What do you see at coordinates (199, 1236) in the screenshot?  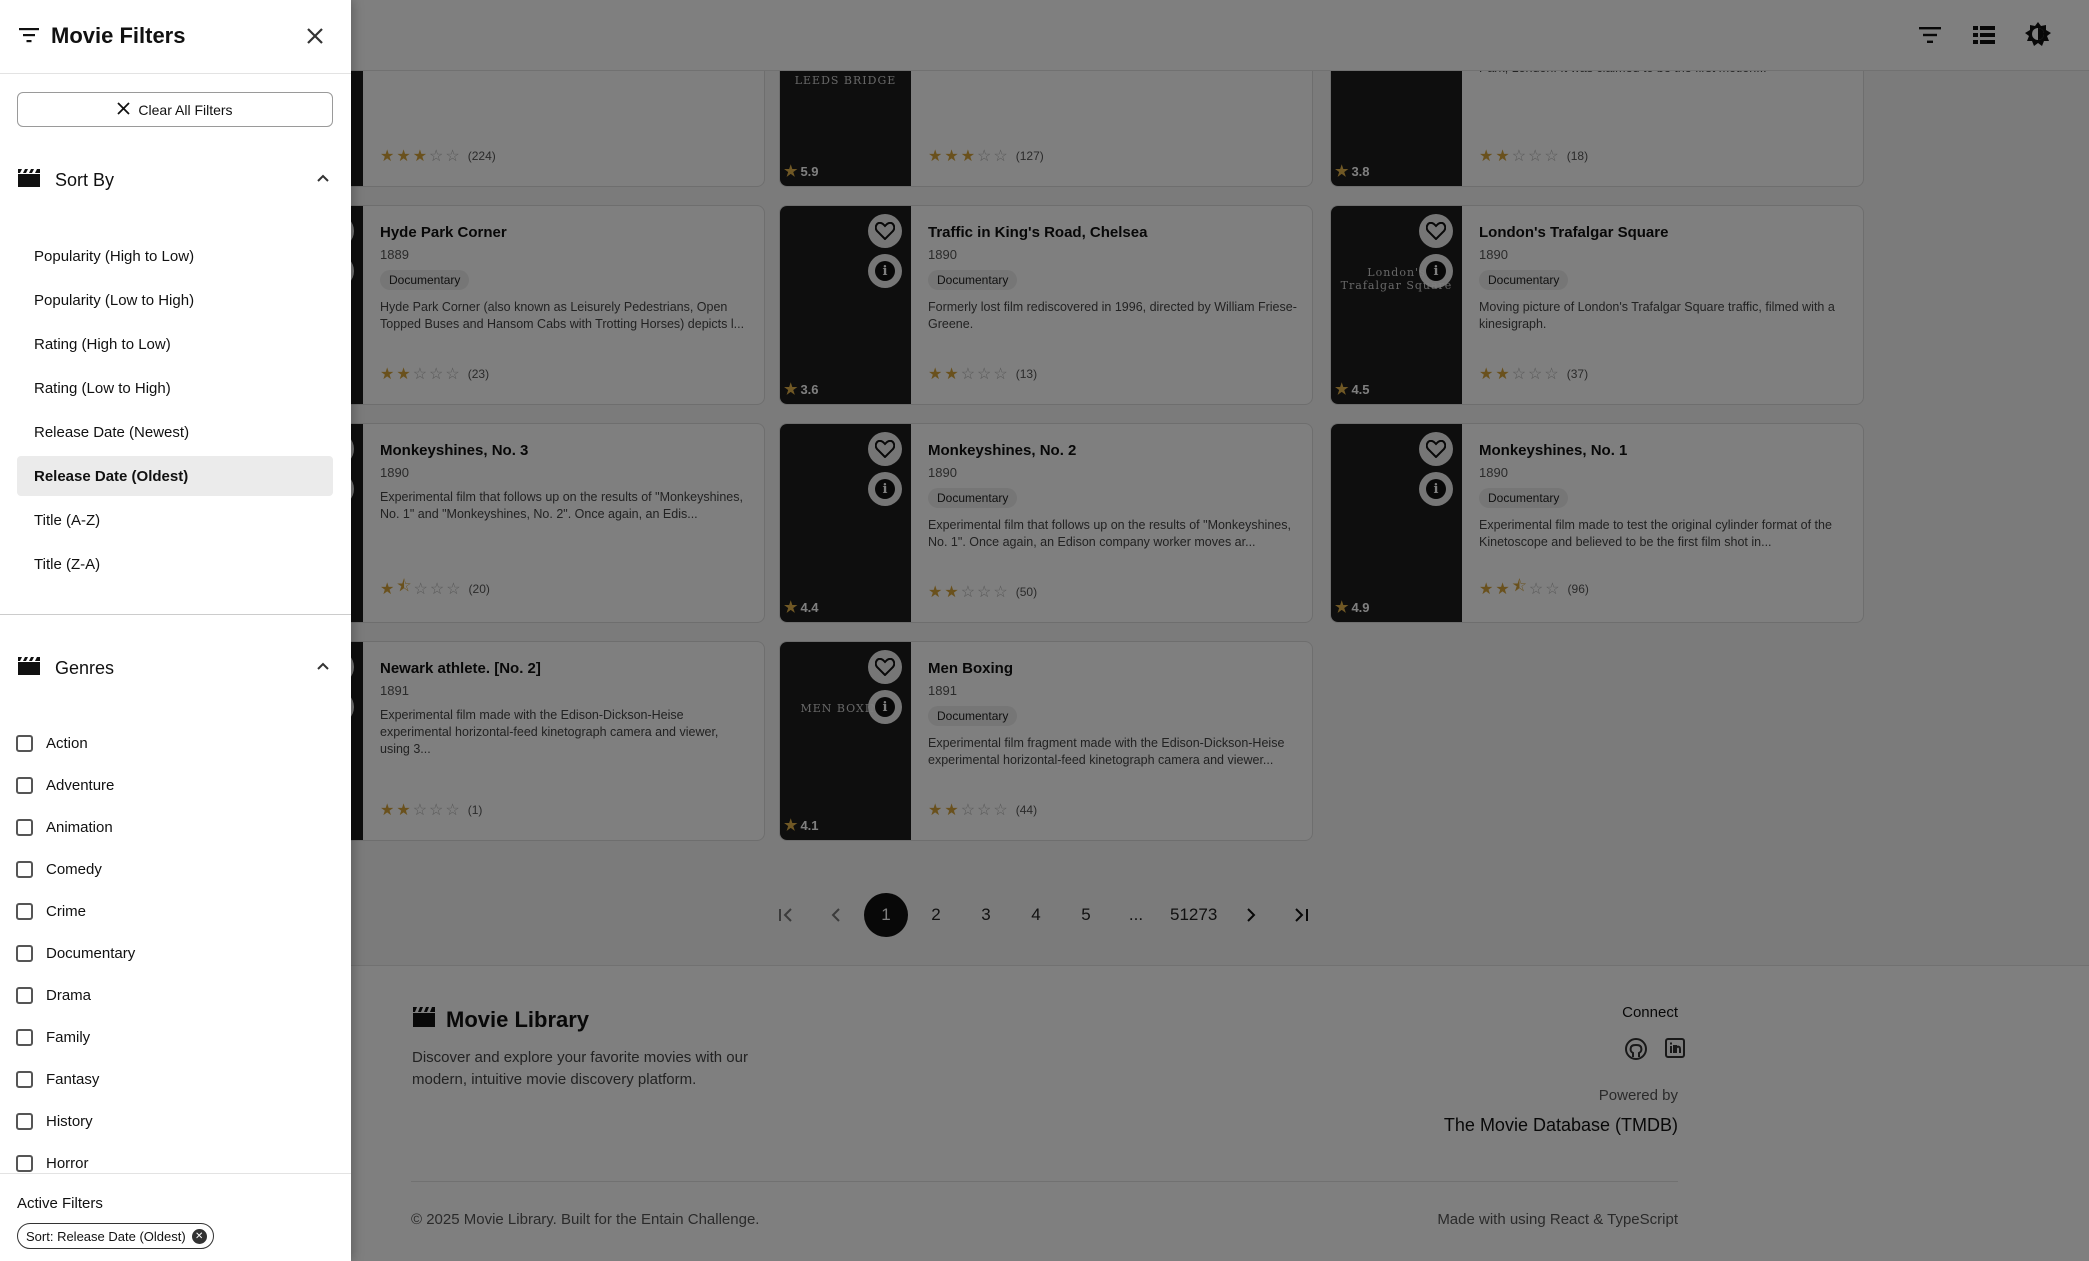 I see `remove-filter-icon: ✕` at bounding box center [199, 1236].